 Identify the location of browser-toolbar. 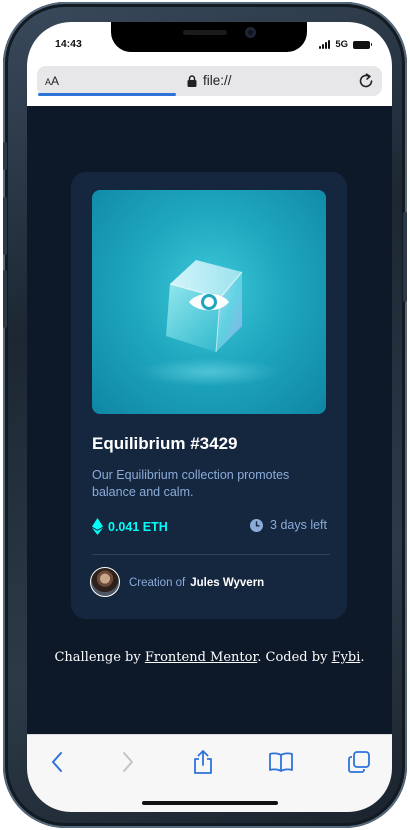
(209, 773).